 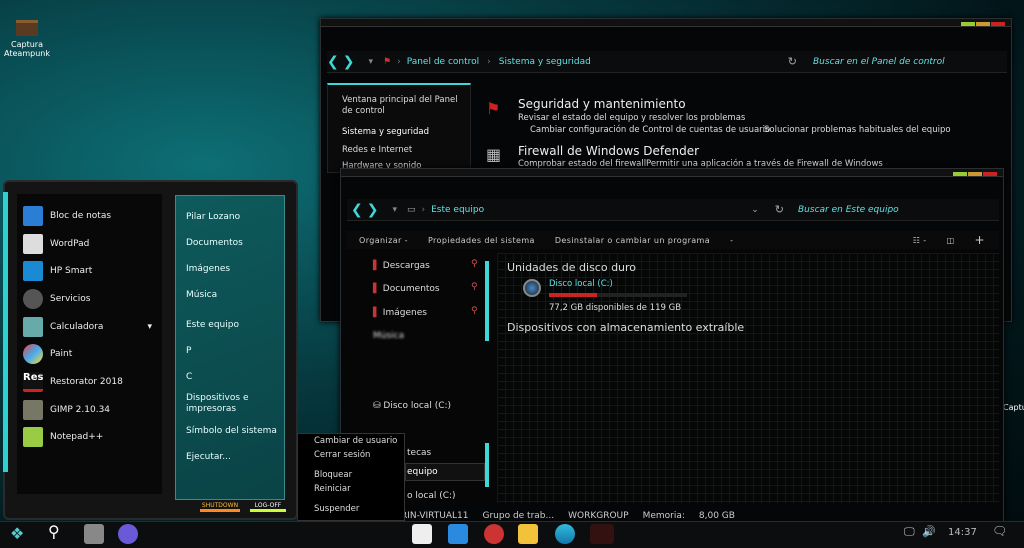 What do you see at coordinates (565, 534) in the screenshot?
I see `edge-icon` at bounding box center [565, 534].